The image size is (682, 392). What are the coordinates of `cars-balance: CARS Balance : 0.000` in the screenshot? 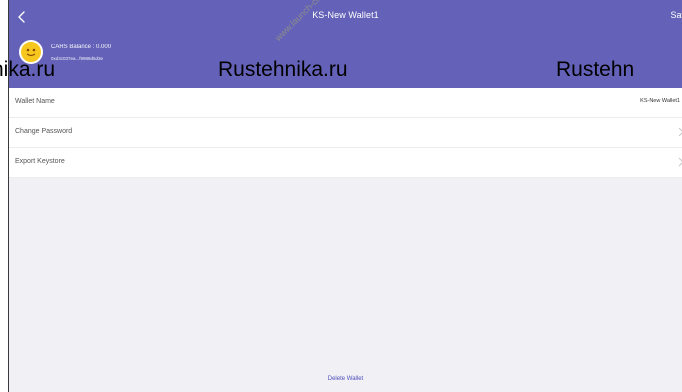 It's located at (81, 47).